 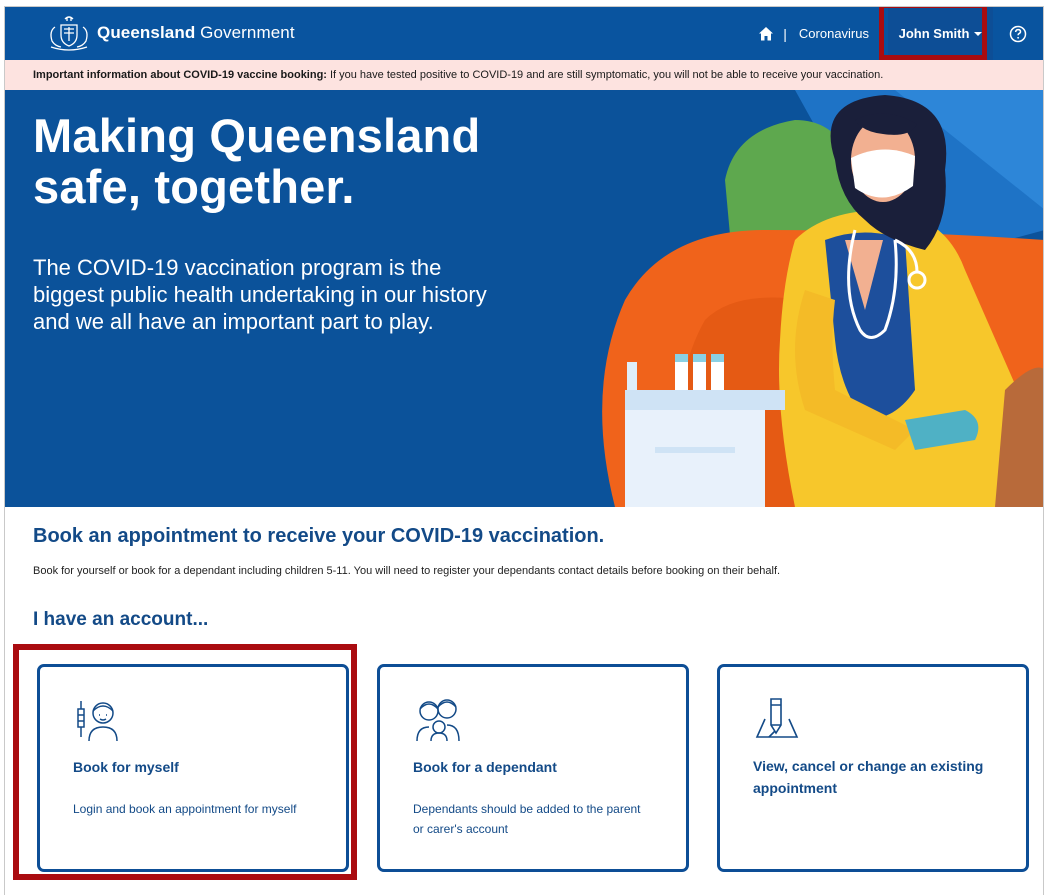 I want to click on edit-appointment-icon, so click(x=777, y=718).